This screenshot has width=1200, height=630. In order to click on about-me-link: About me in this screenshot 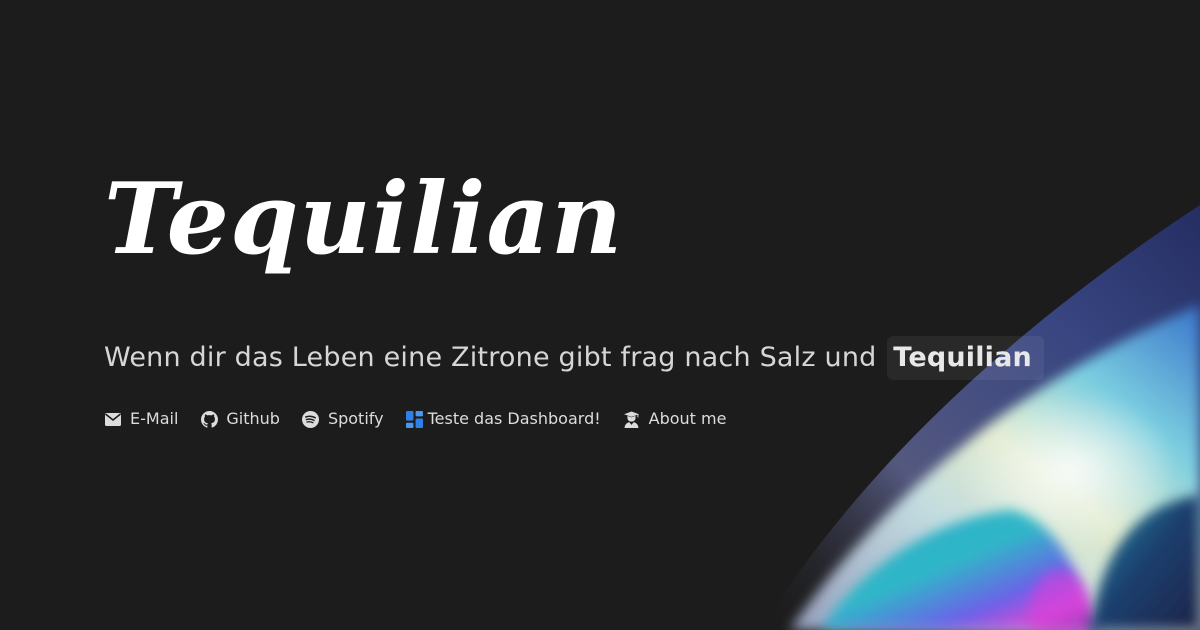, I will do `click(675, 418)`.